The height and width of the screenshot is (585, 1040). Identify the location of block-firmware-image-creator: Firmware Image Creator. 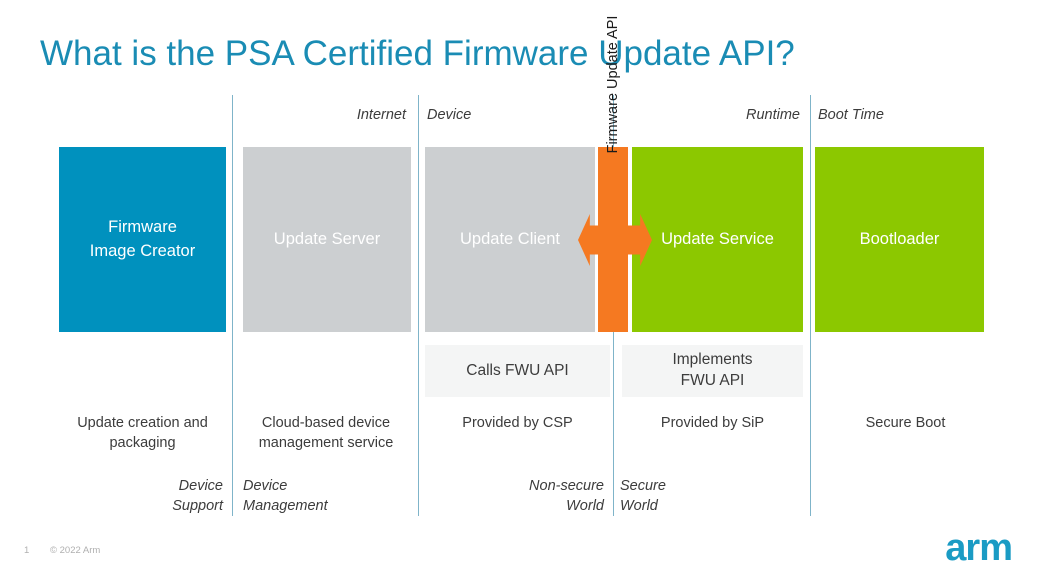
(142, 239).